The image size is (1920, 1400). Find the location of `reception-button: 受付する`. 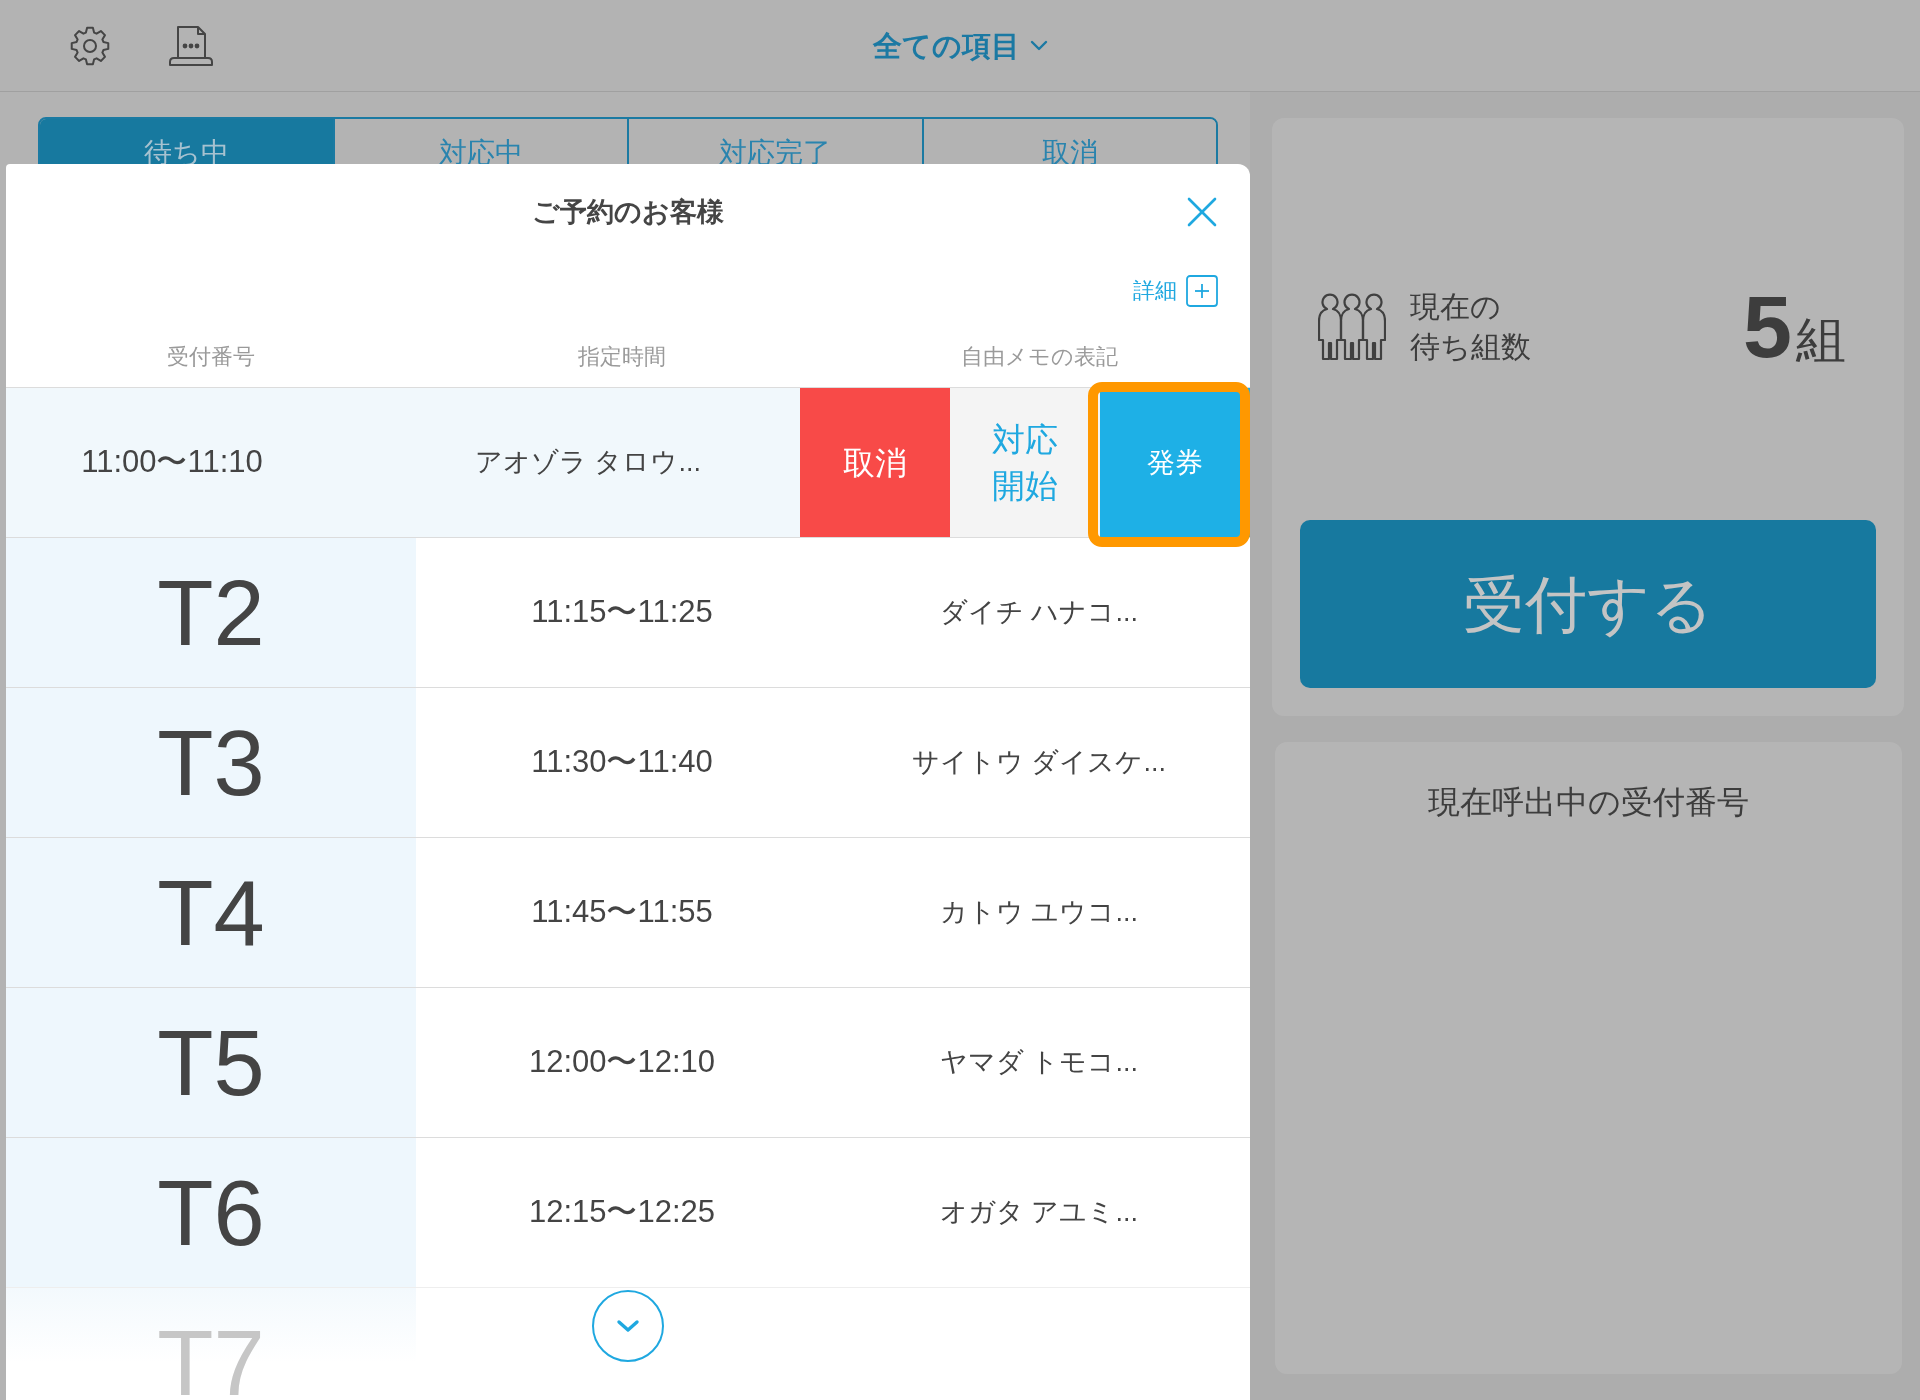

reception-button: 受付する is located at coordinates (1588, 604).